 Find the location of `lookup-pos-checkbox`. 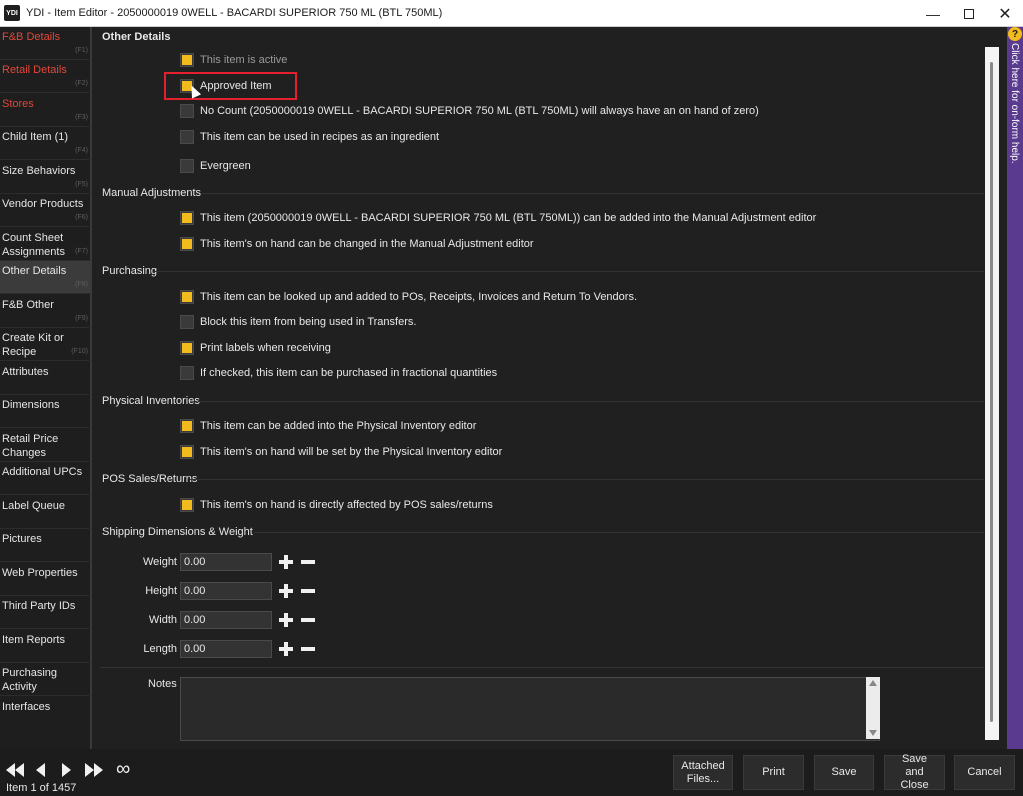

lookup-pos-checkbox is located at coordinates (187, 297).